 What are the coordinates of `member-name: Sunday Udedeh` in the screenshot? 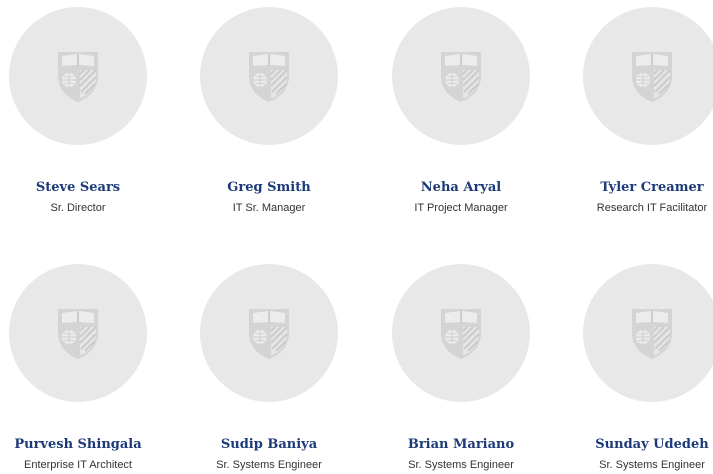 It's located at (637, 445).